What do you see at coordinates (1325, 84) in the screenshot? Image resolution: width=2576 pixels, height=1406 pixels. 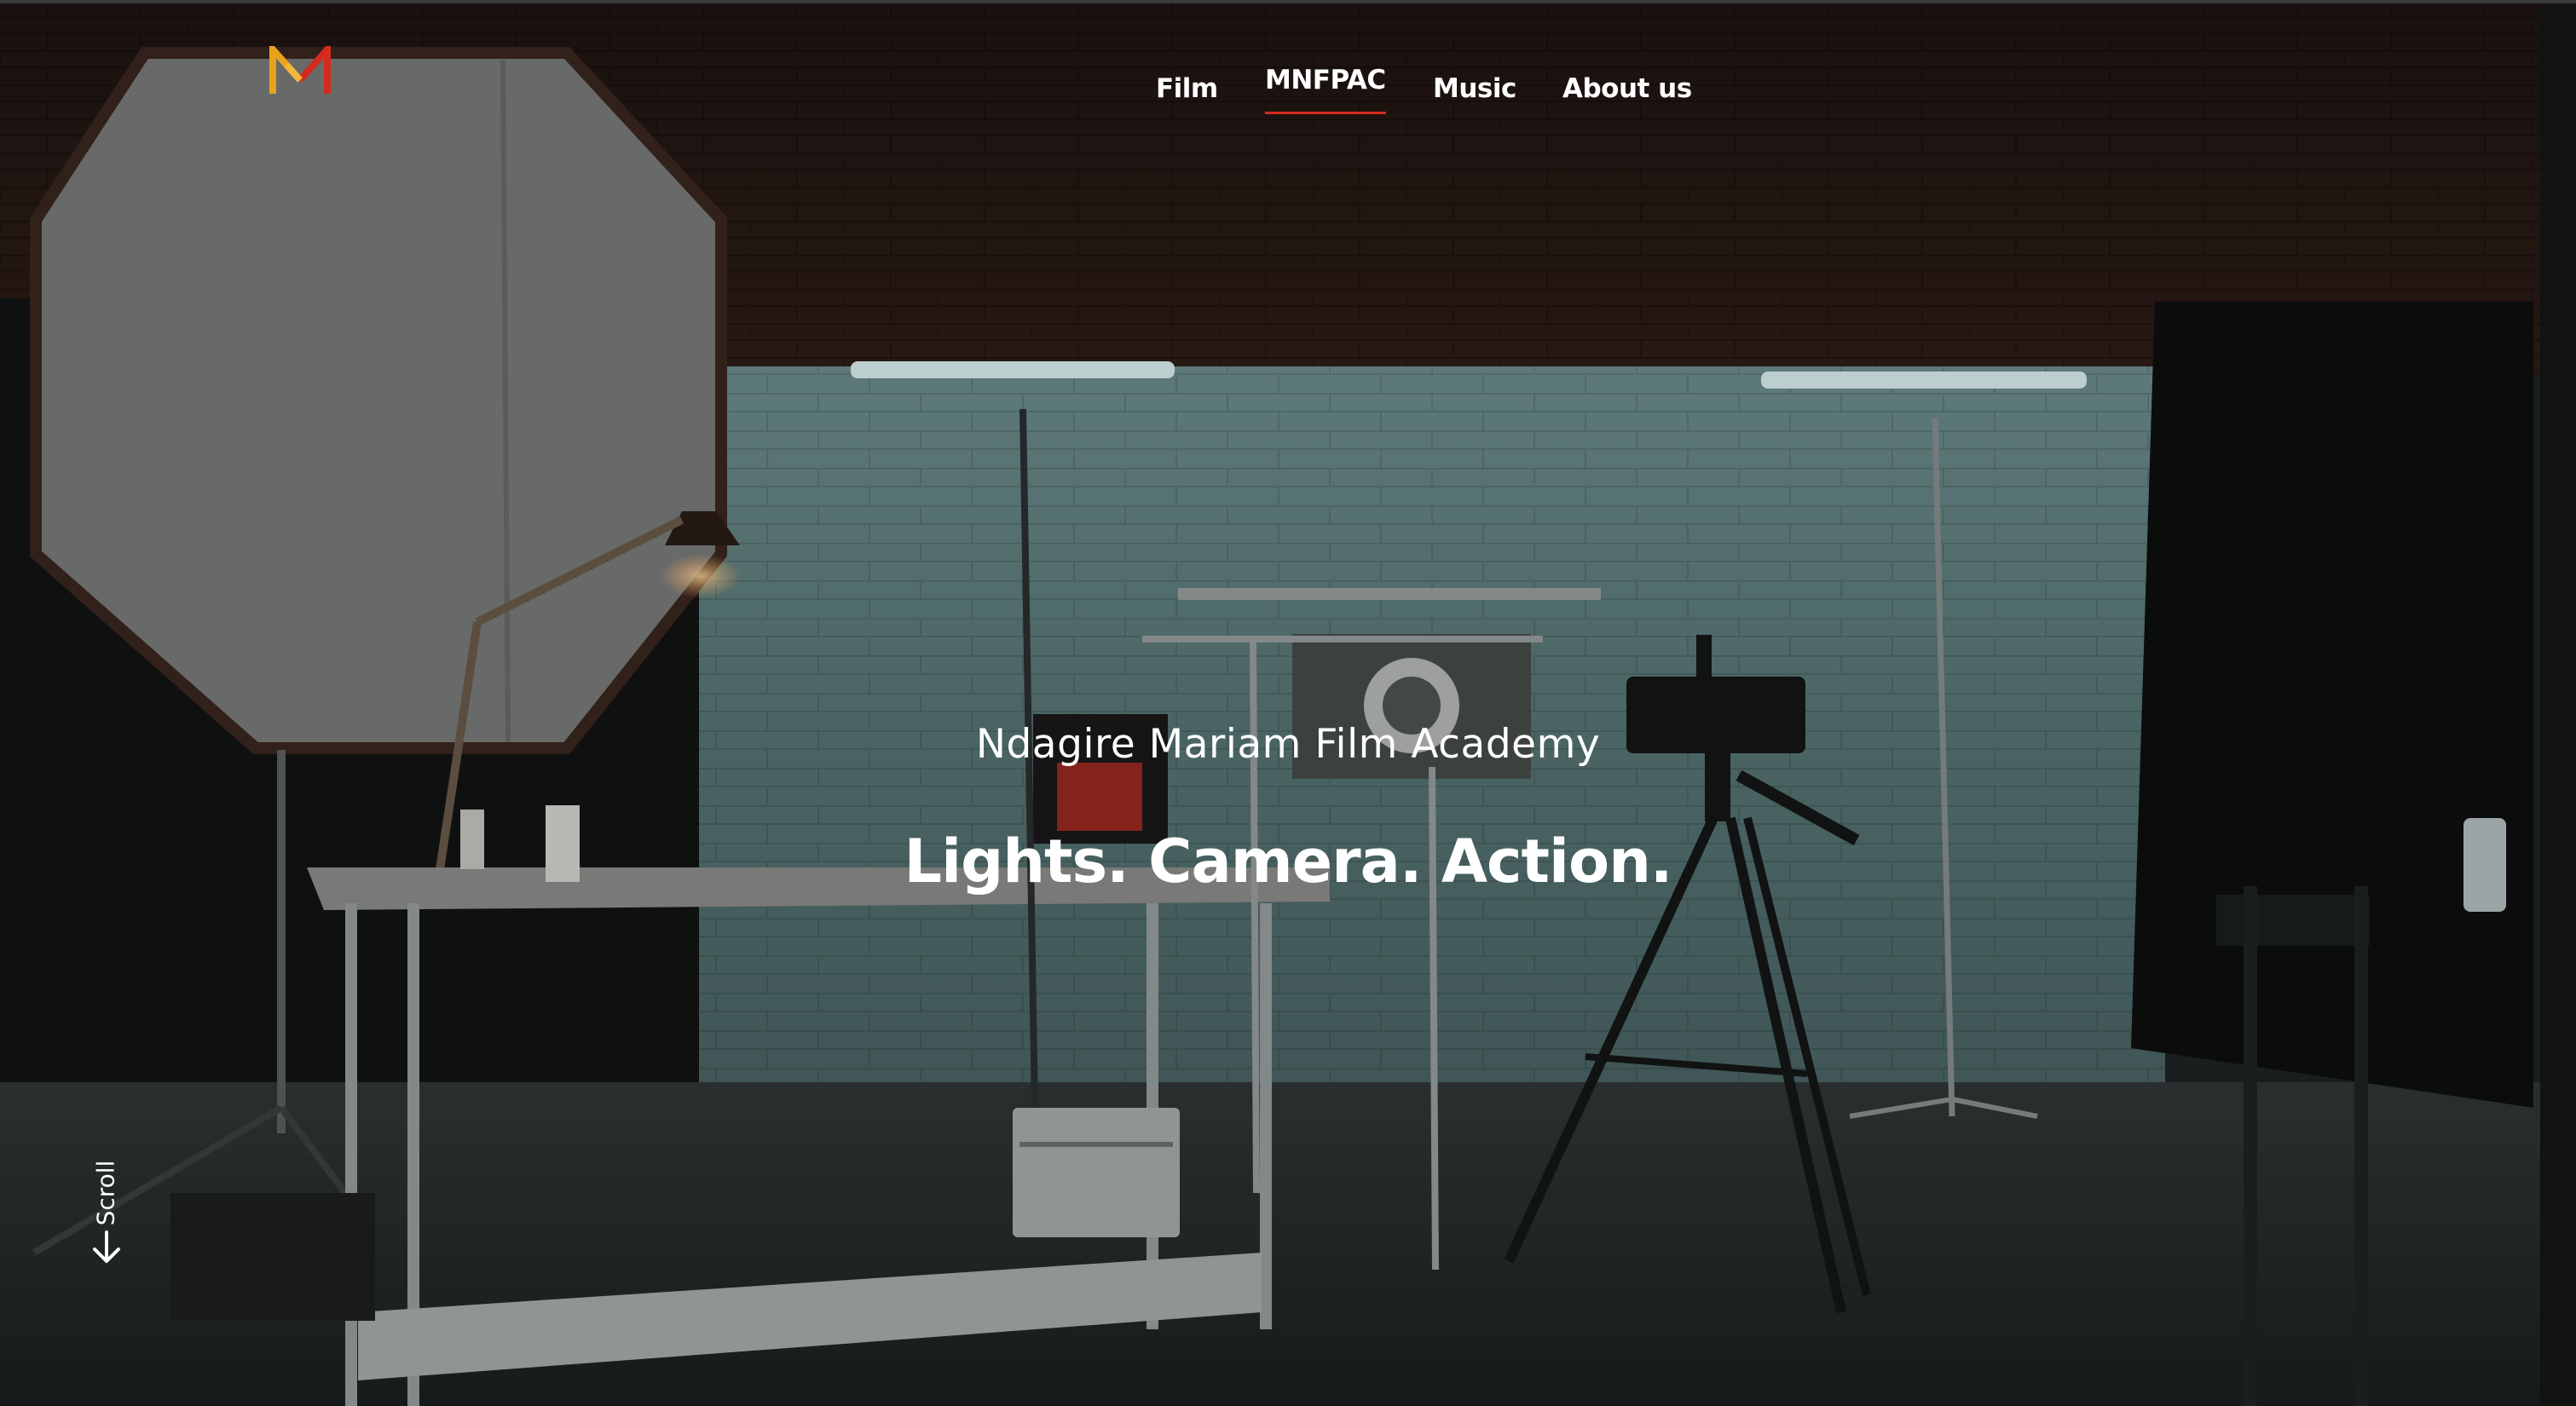 I see `nav-item-mnfpac: MNFPAC` at bounding box center [1325, 84].